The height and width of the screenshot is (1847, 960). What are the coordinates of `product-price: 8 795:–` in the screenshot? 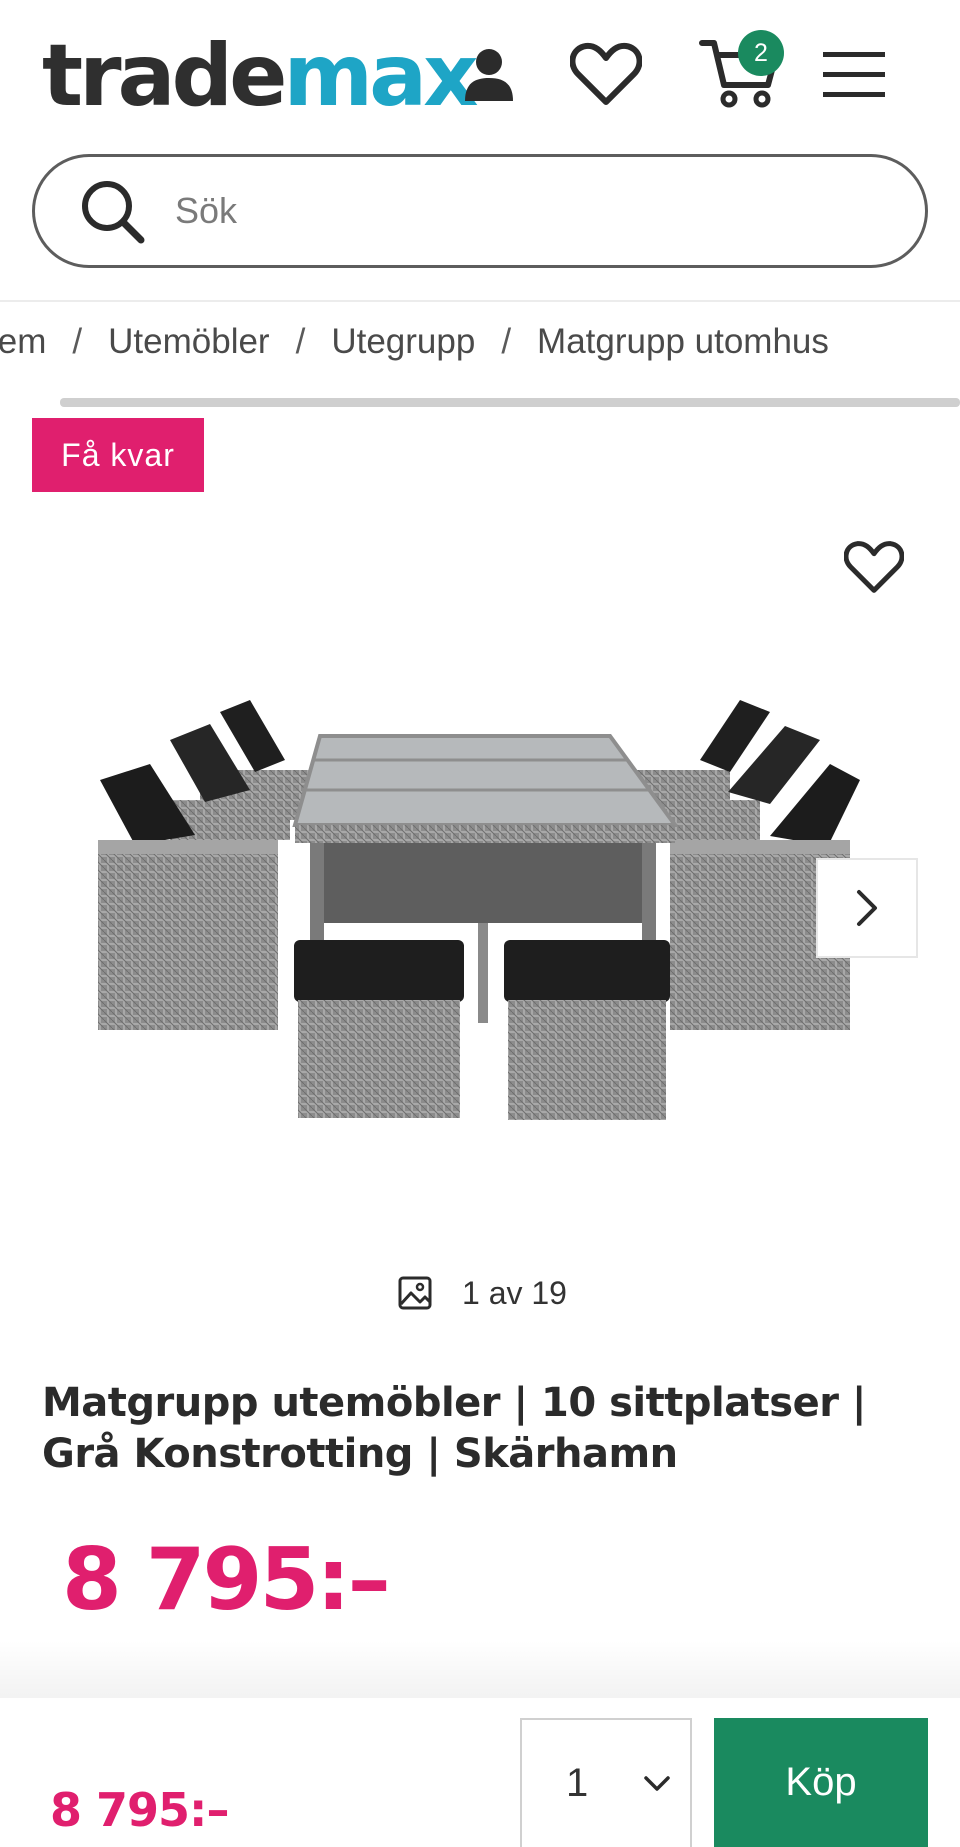 It's located at (226, 1580).